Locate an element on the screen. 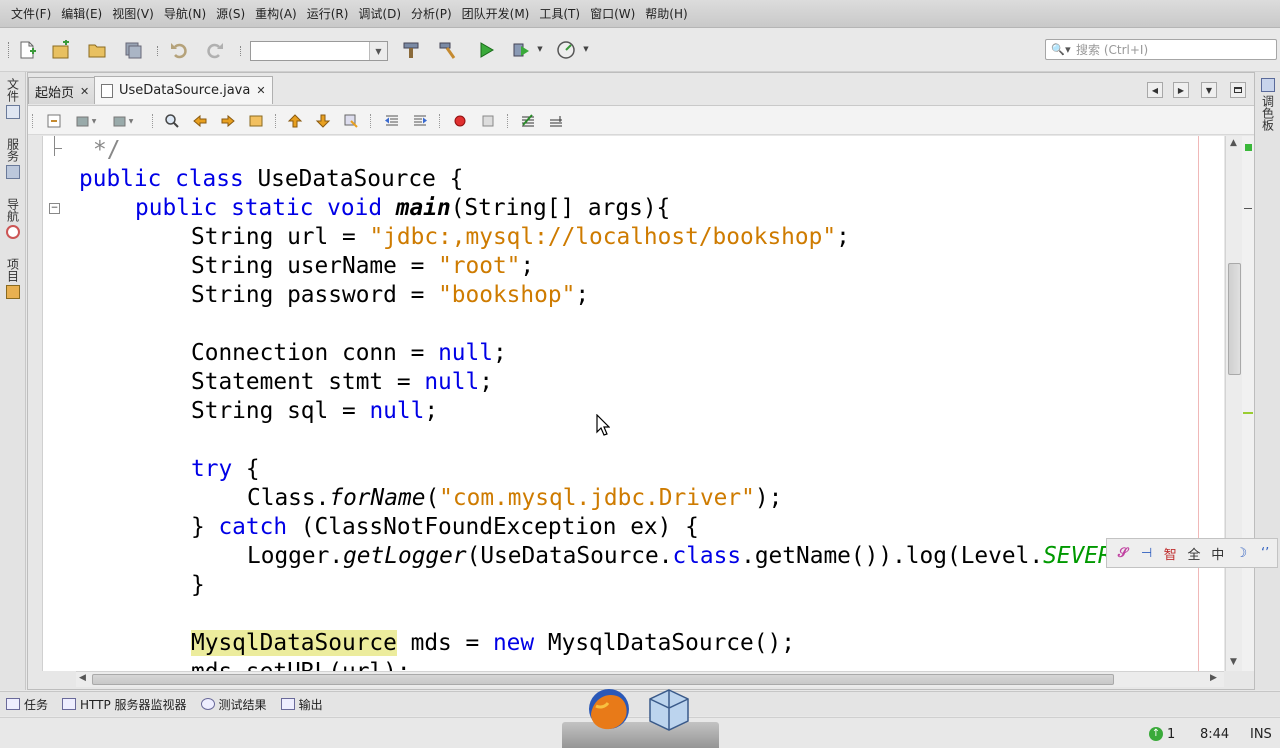  menu-team: 团队开发(M) is located at coordinates (496, 13).